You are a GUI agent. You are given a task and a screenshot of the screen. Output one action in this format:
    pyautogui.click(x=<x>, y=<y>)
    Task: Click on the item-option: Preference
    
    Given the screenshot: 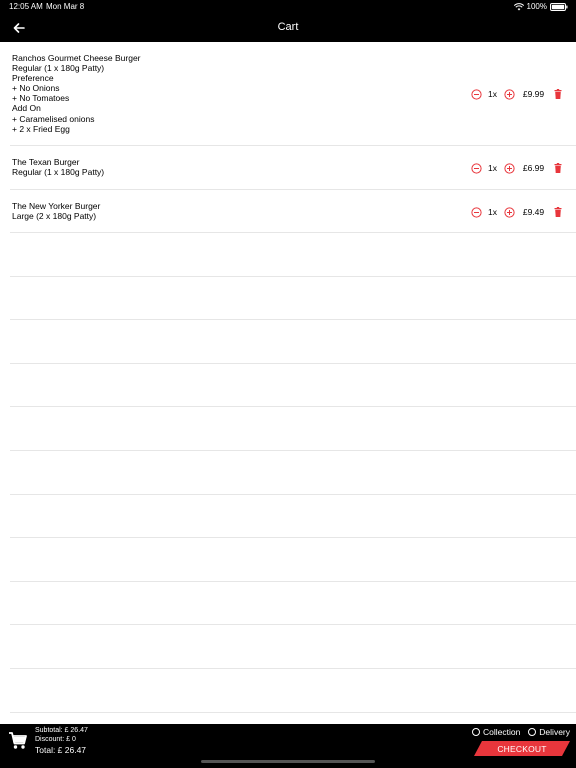 What is the action you would take?
    pyautogui.click(x=33, y=78)
    